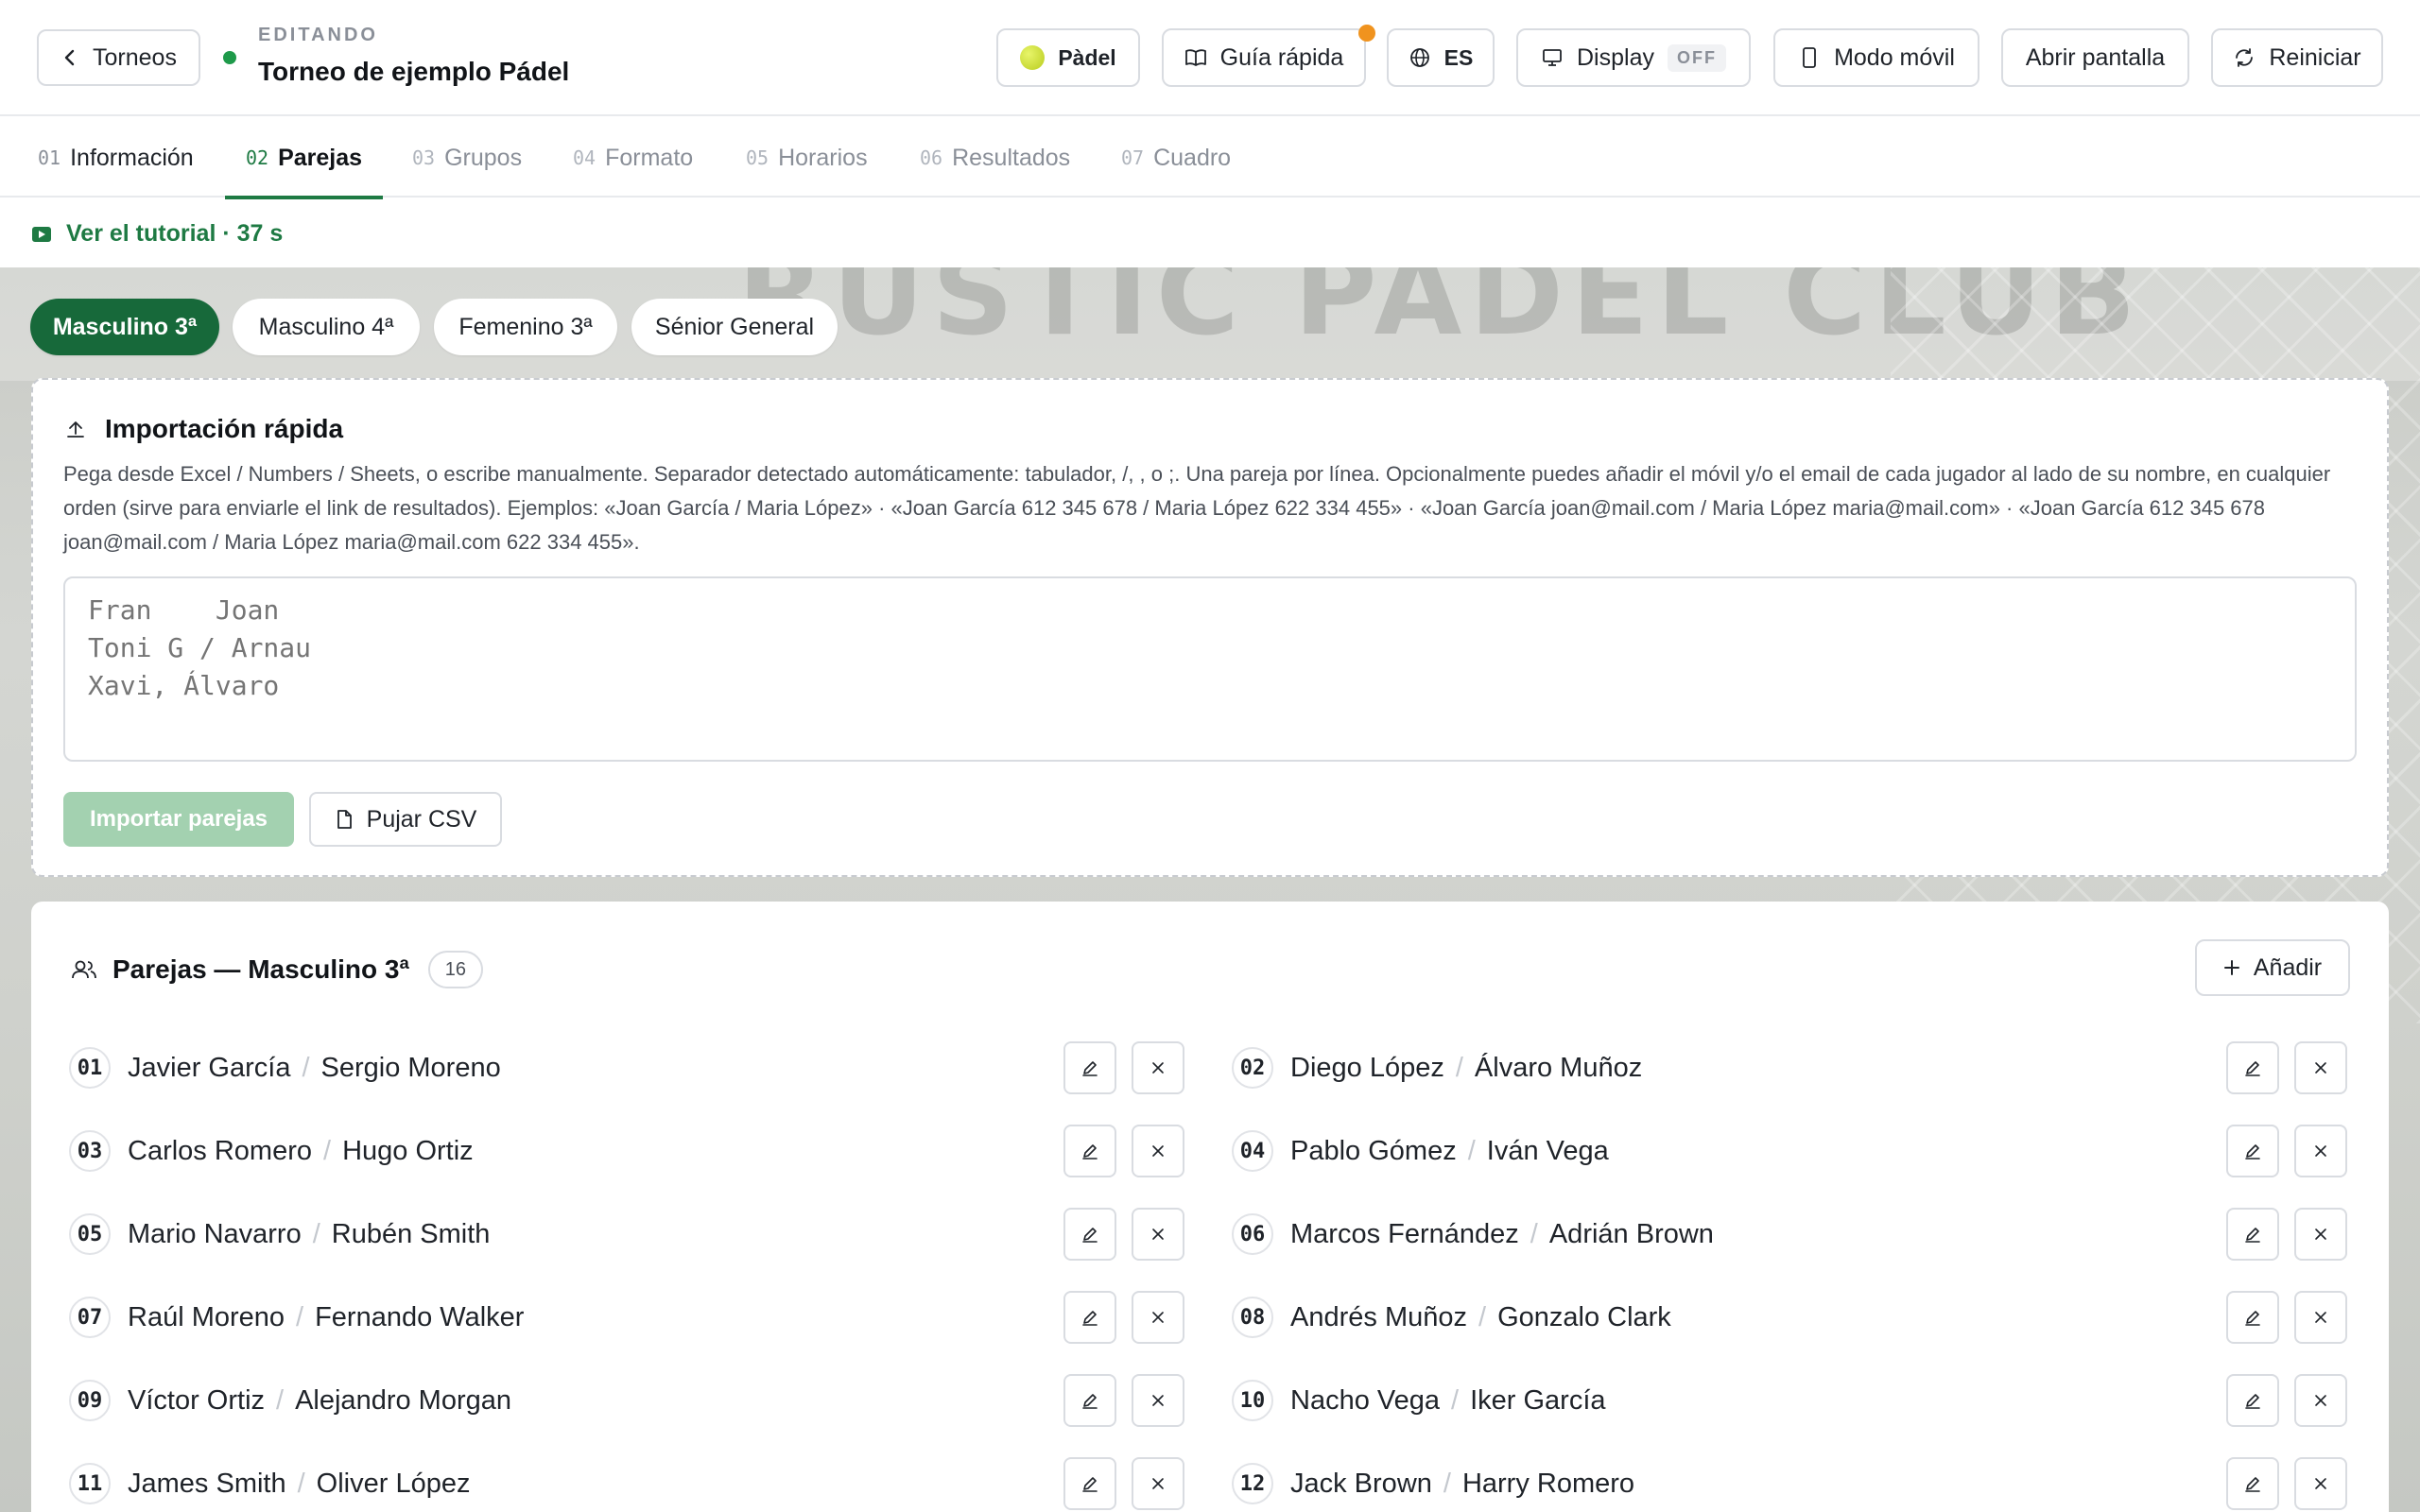 The width and height of the screenshot is (2420, 1512). I want to click on tournament-title: Torneo de ejemplo Pádel, so click(414, 71).